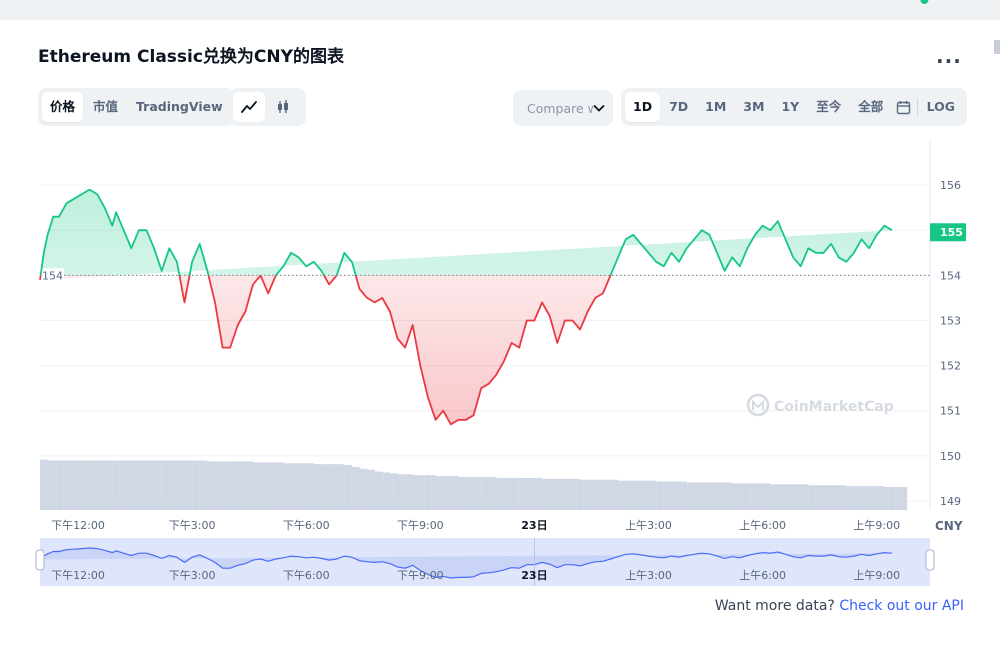 Image resolution: width=1000 pixels, height=650 pixels. Describe the element at coordinates (901, 606) in the screenshot. I see `api-link: Check out our API` at that location.